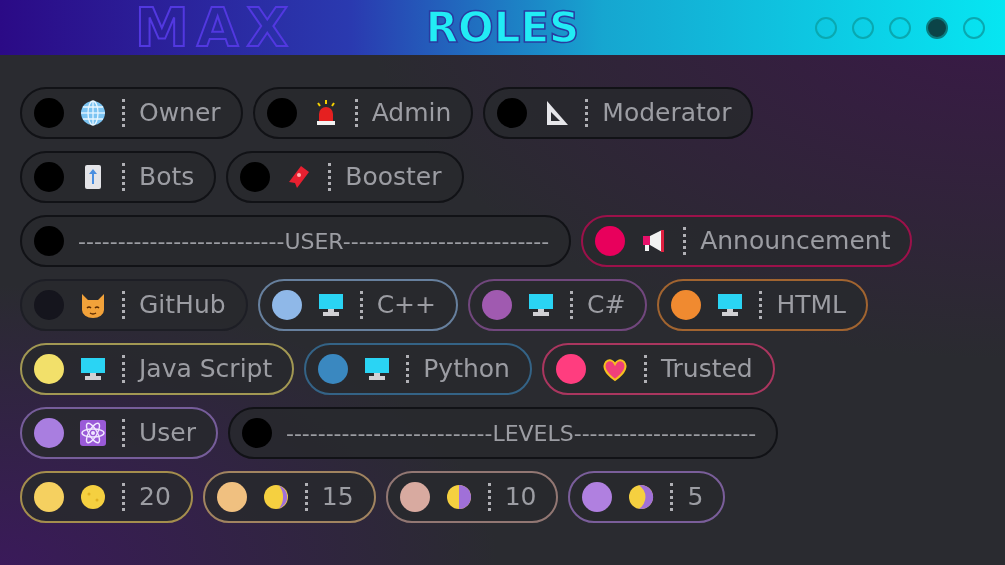 The height and width of the screenshot is (565, 1005). Describe the element at coordinates (411, 113) in the screenshot. I see `role-name: Admin` at that location.